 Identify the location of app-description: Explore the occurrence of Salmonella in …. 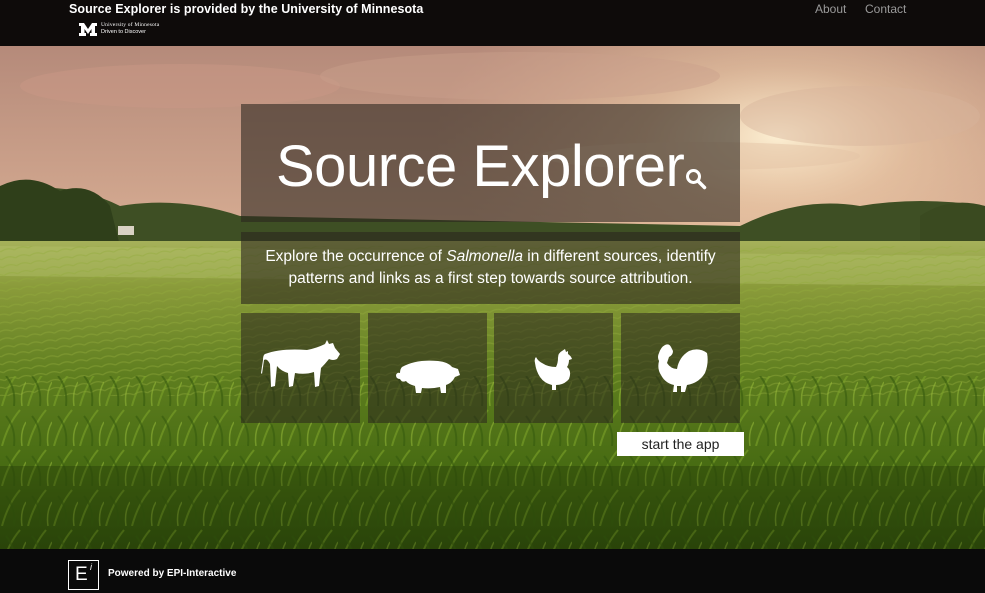
(490, 267).